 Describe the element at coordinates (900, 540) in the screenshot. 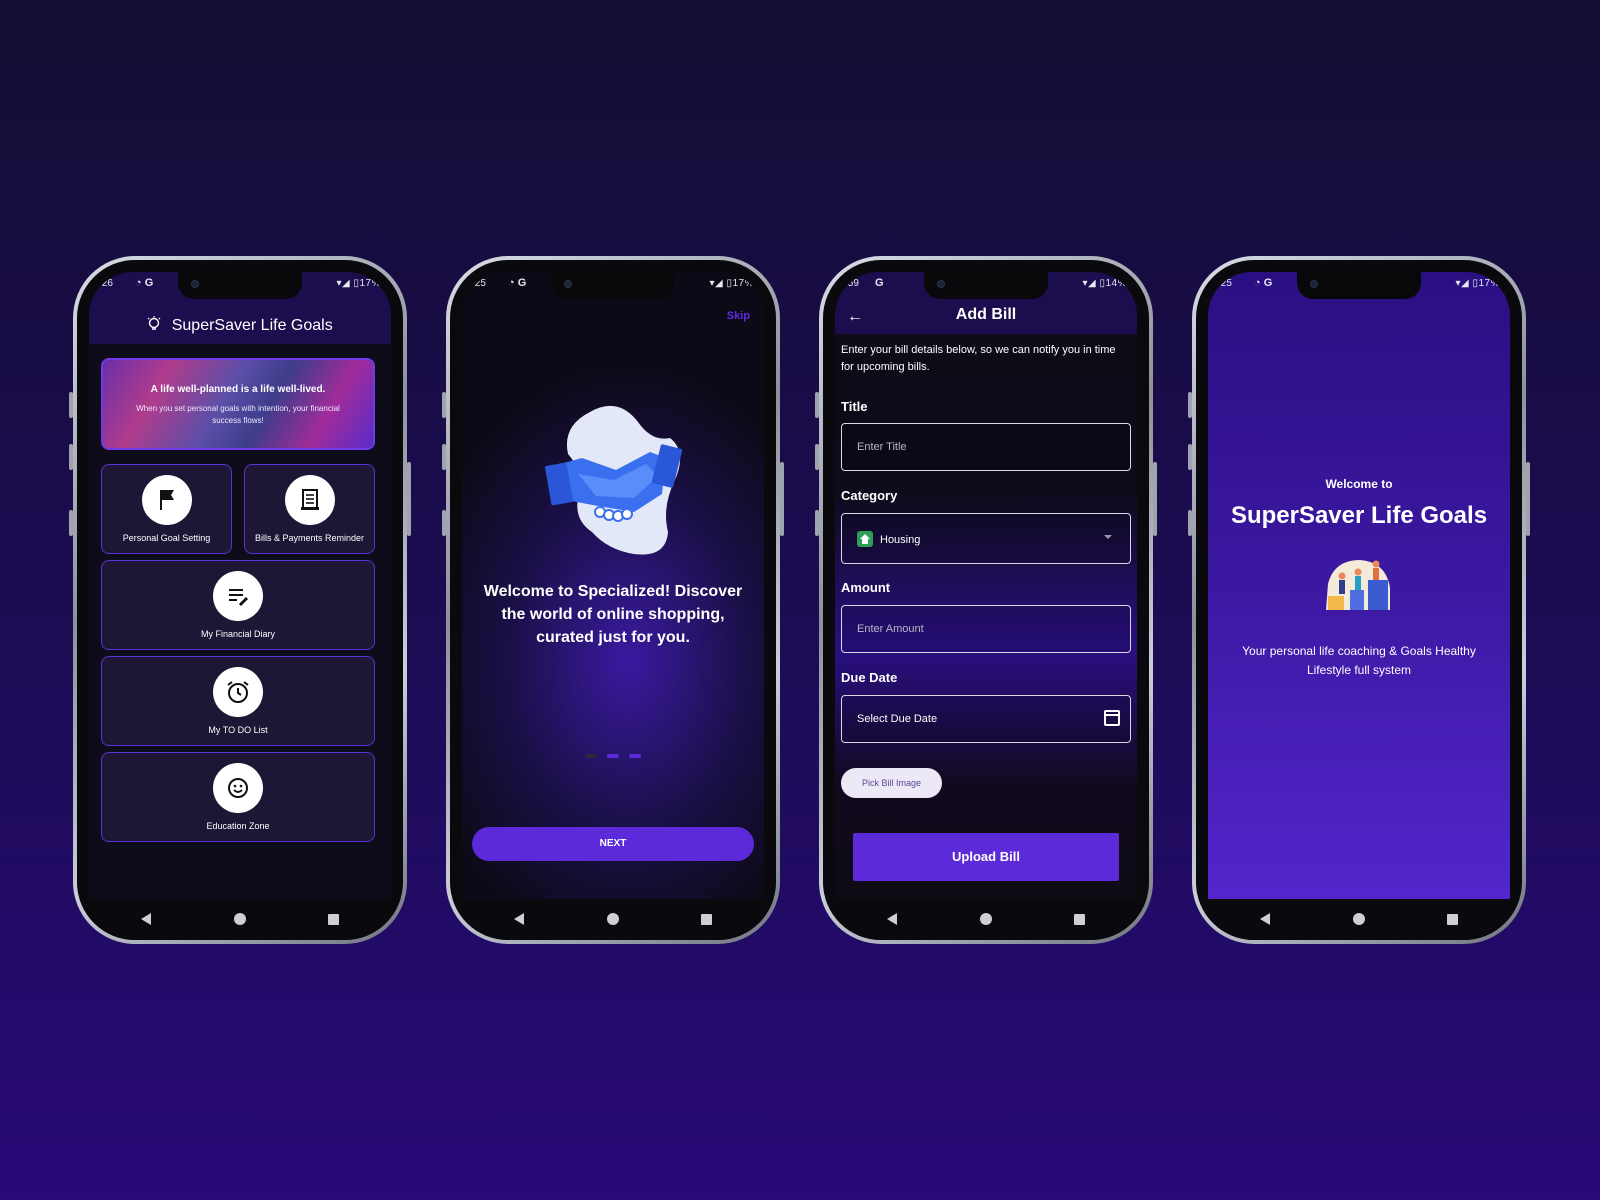

I see `category-value: Housing` at that location.